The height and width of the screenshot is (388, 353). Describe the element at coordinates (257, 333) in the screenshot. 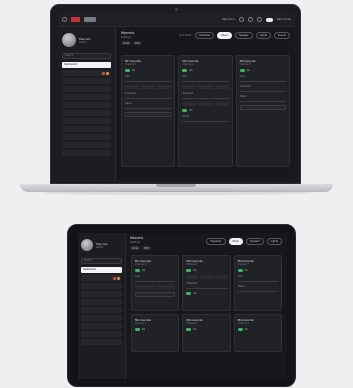

I see `channel-card: Microsonde Channel 3 On` at that location.